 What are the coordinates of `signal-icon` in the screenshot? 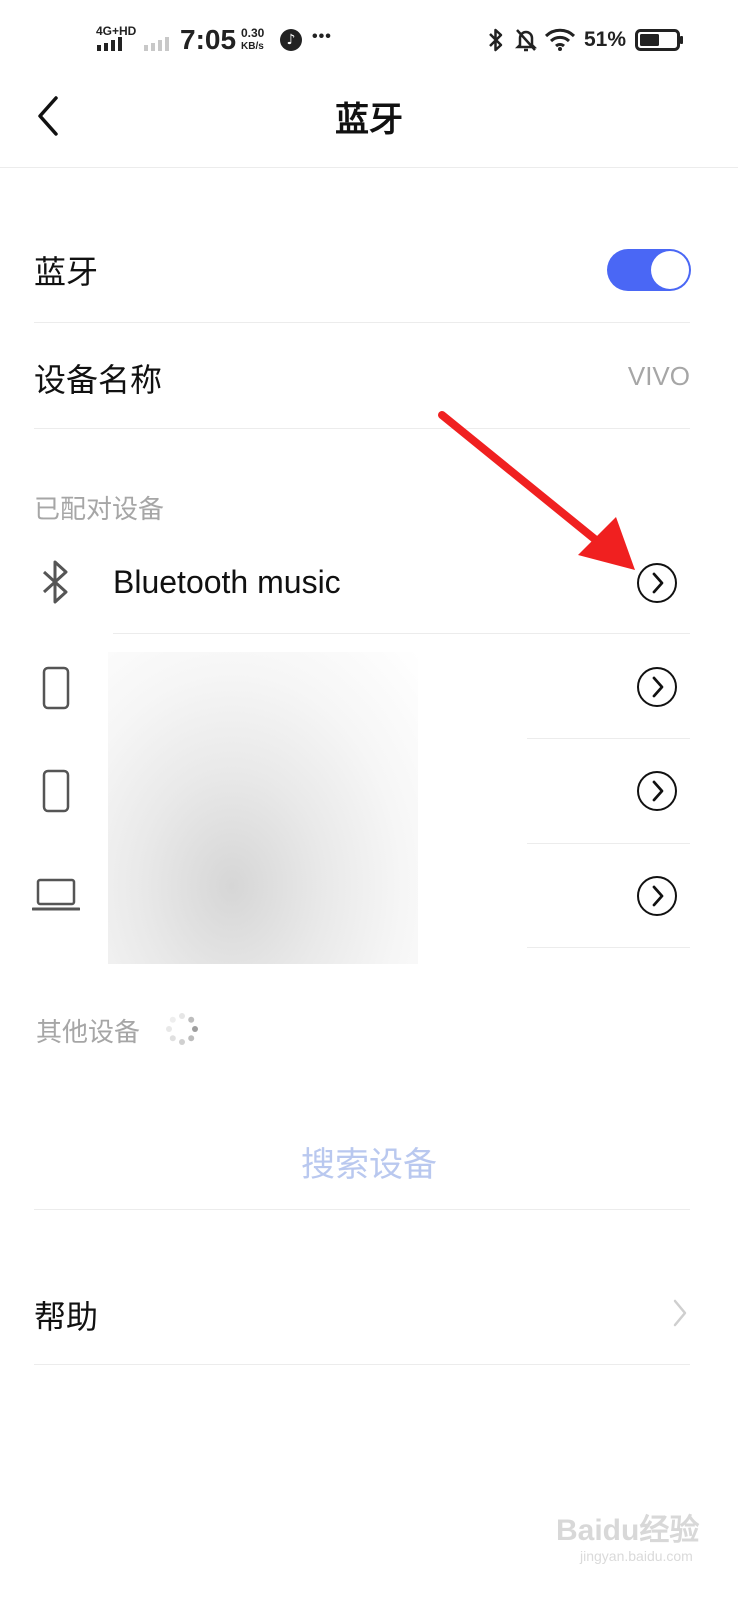 It's located at (112, 43).